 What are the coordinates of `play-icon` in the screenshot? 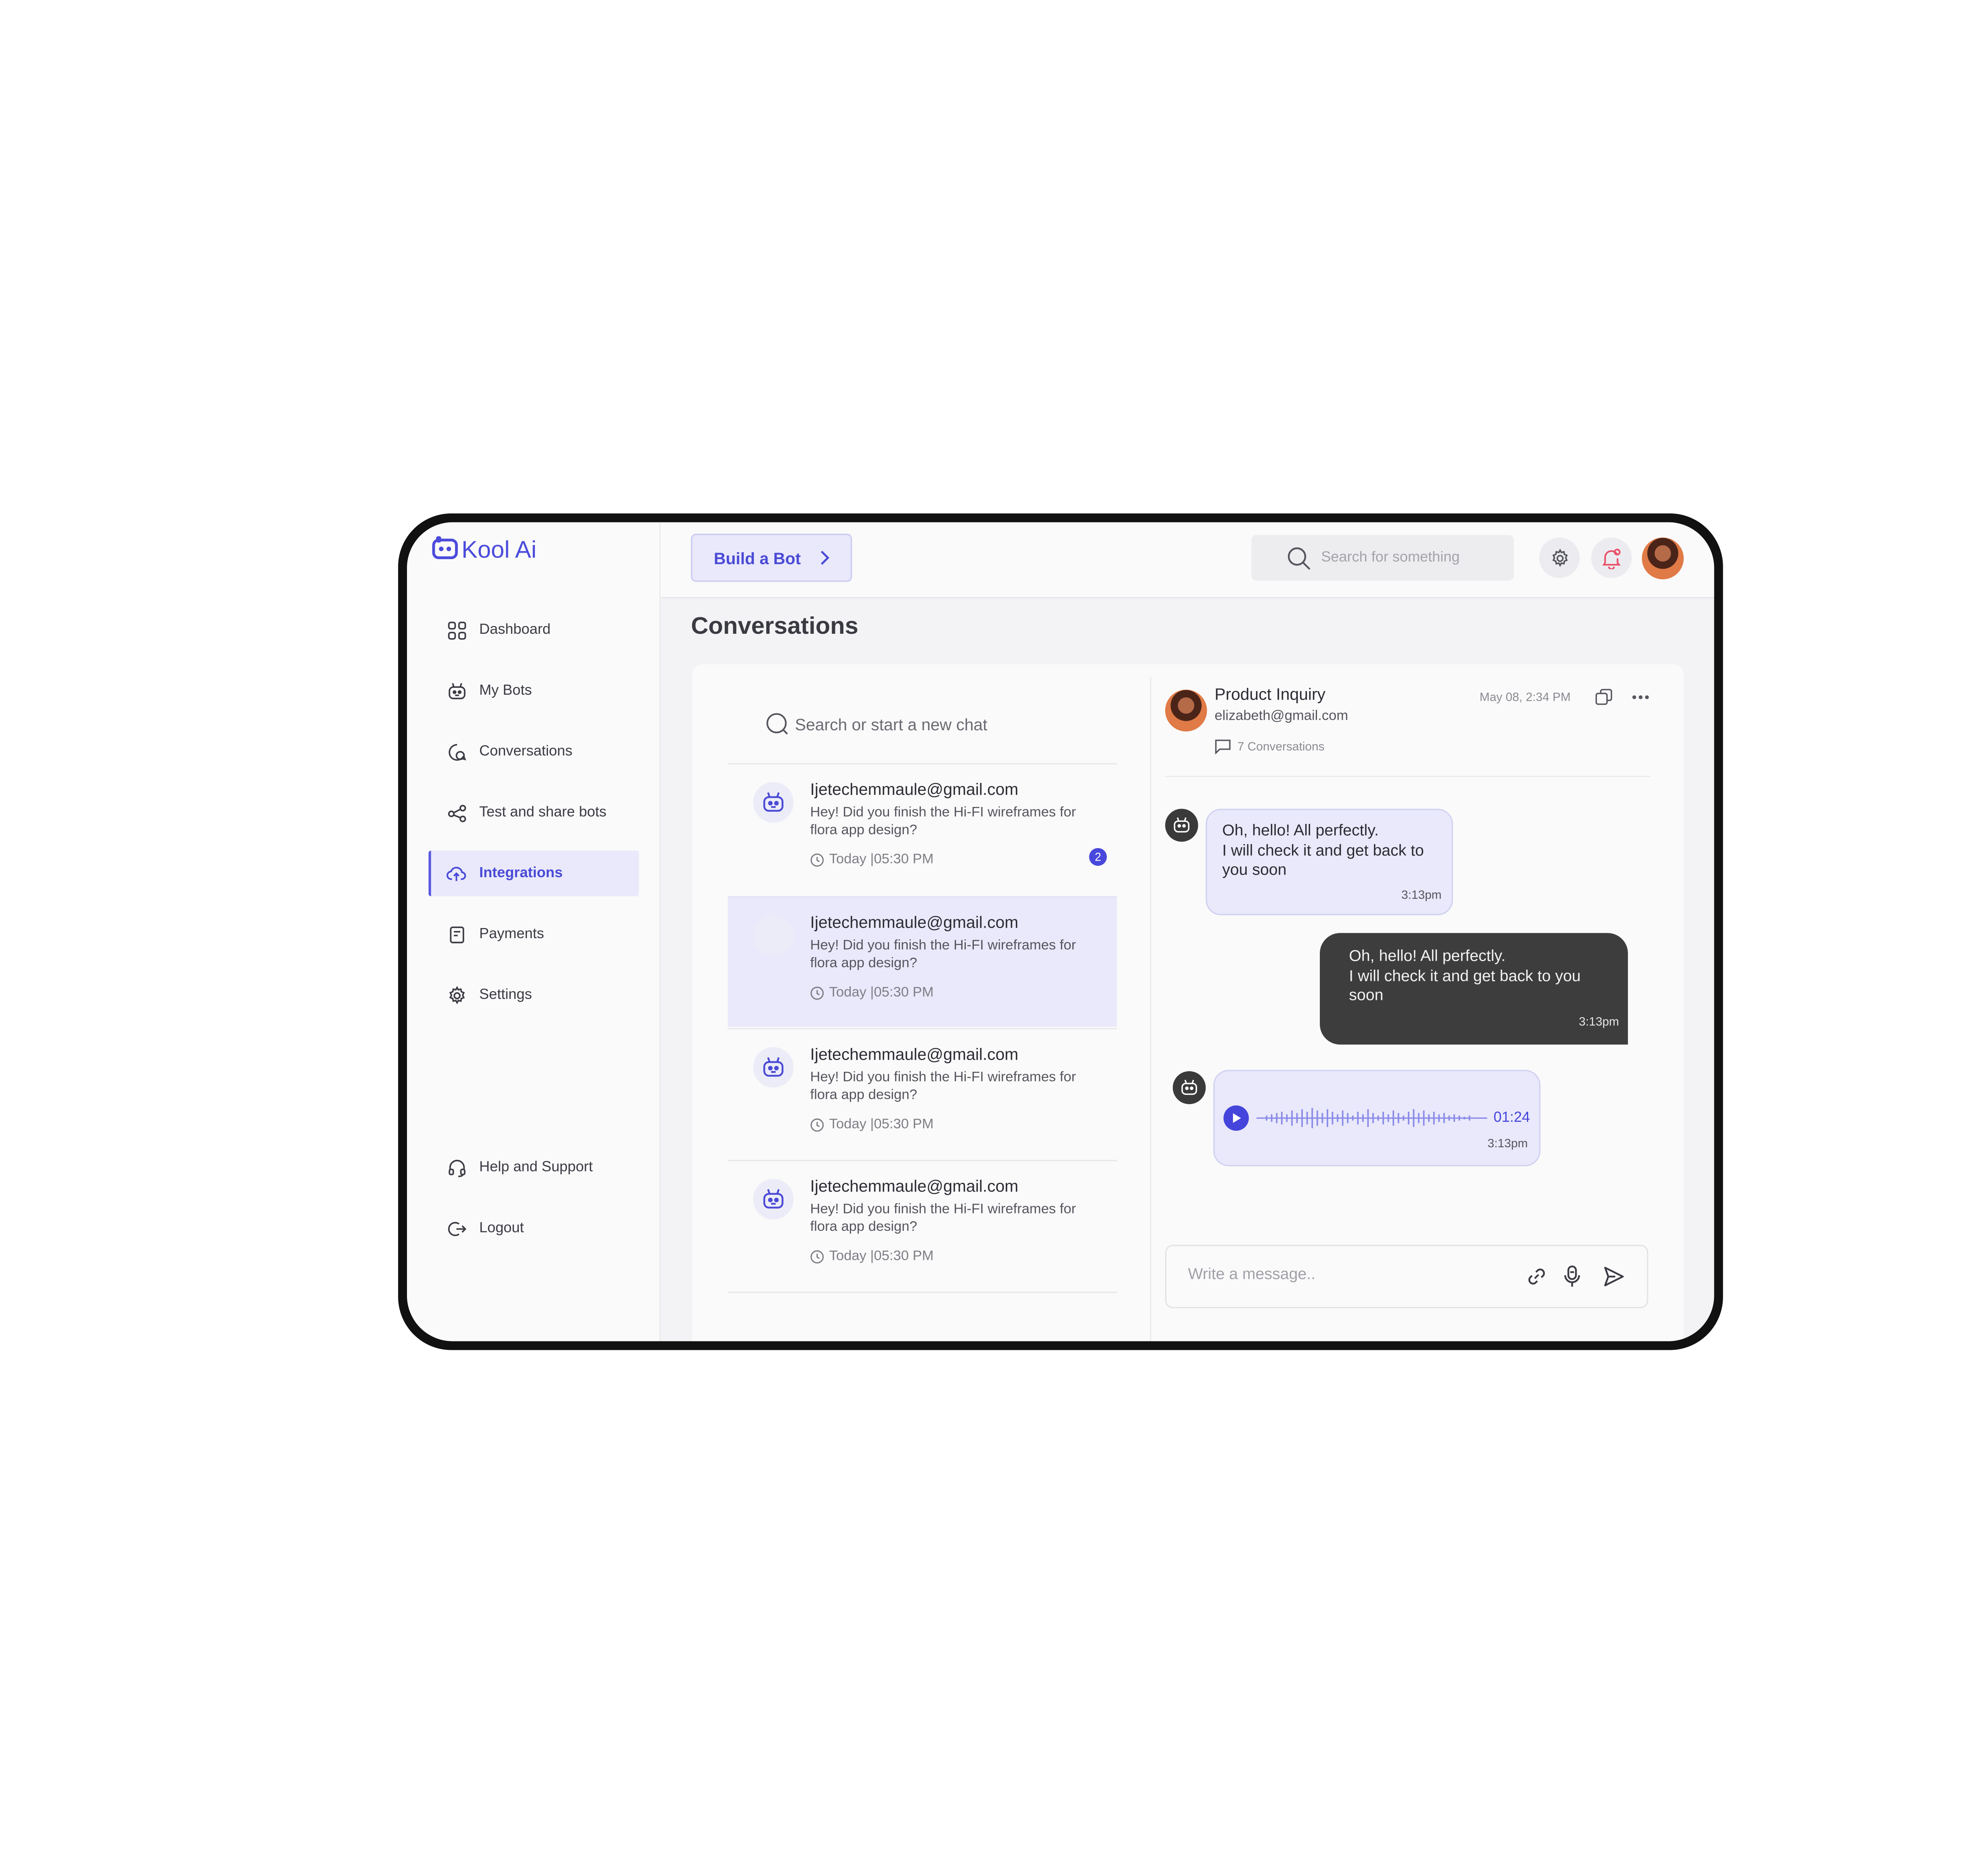 It's located at (1236, 1118).